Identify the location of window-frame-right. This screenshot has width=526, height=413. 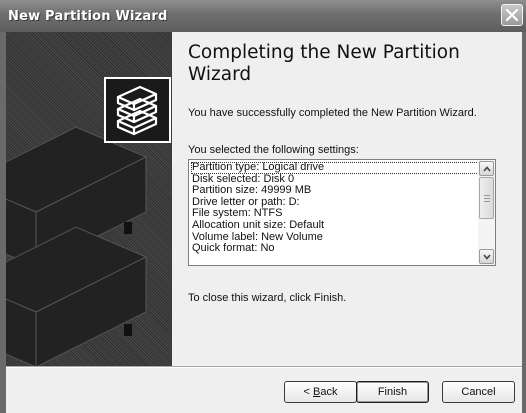
(524, 222).